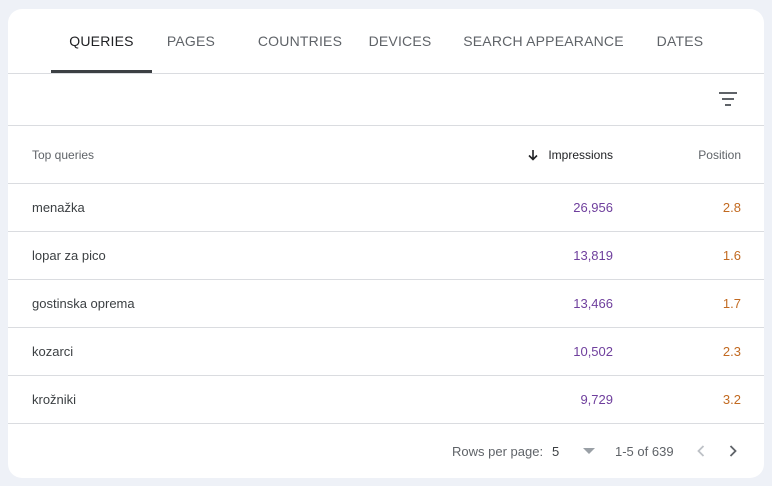 The image size is (772, 486). Describe the element at coordinates (593, 255) in the screenshot. I see `impressions-cell: 13,819` at that location.